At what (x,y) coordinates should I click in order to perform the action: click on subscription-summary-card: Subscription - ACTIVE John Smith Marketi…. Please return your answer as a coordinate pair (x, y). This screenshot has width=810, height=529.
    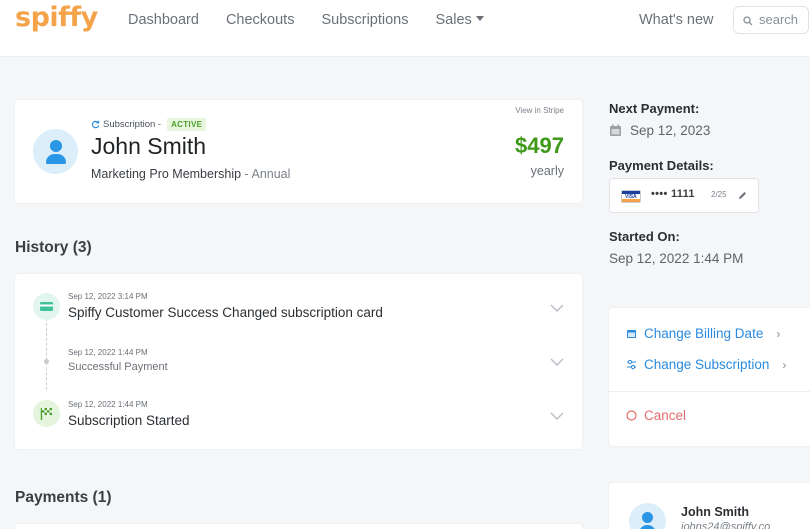
    Looking at the image, I should click on (298, 151).